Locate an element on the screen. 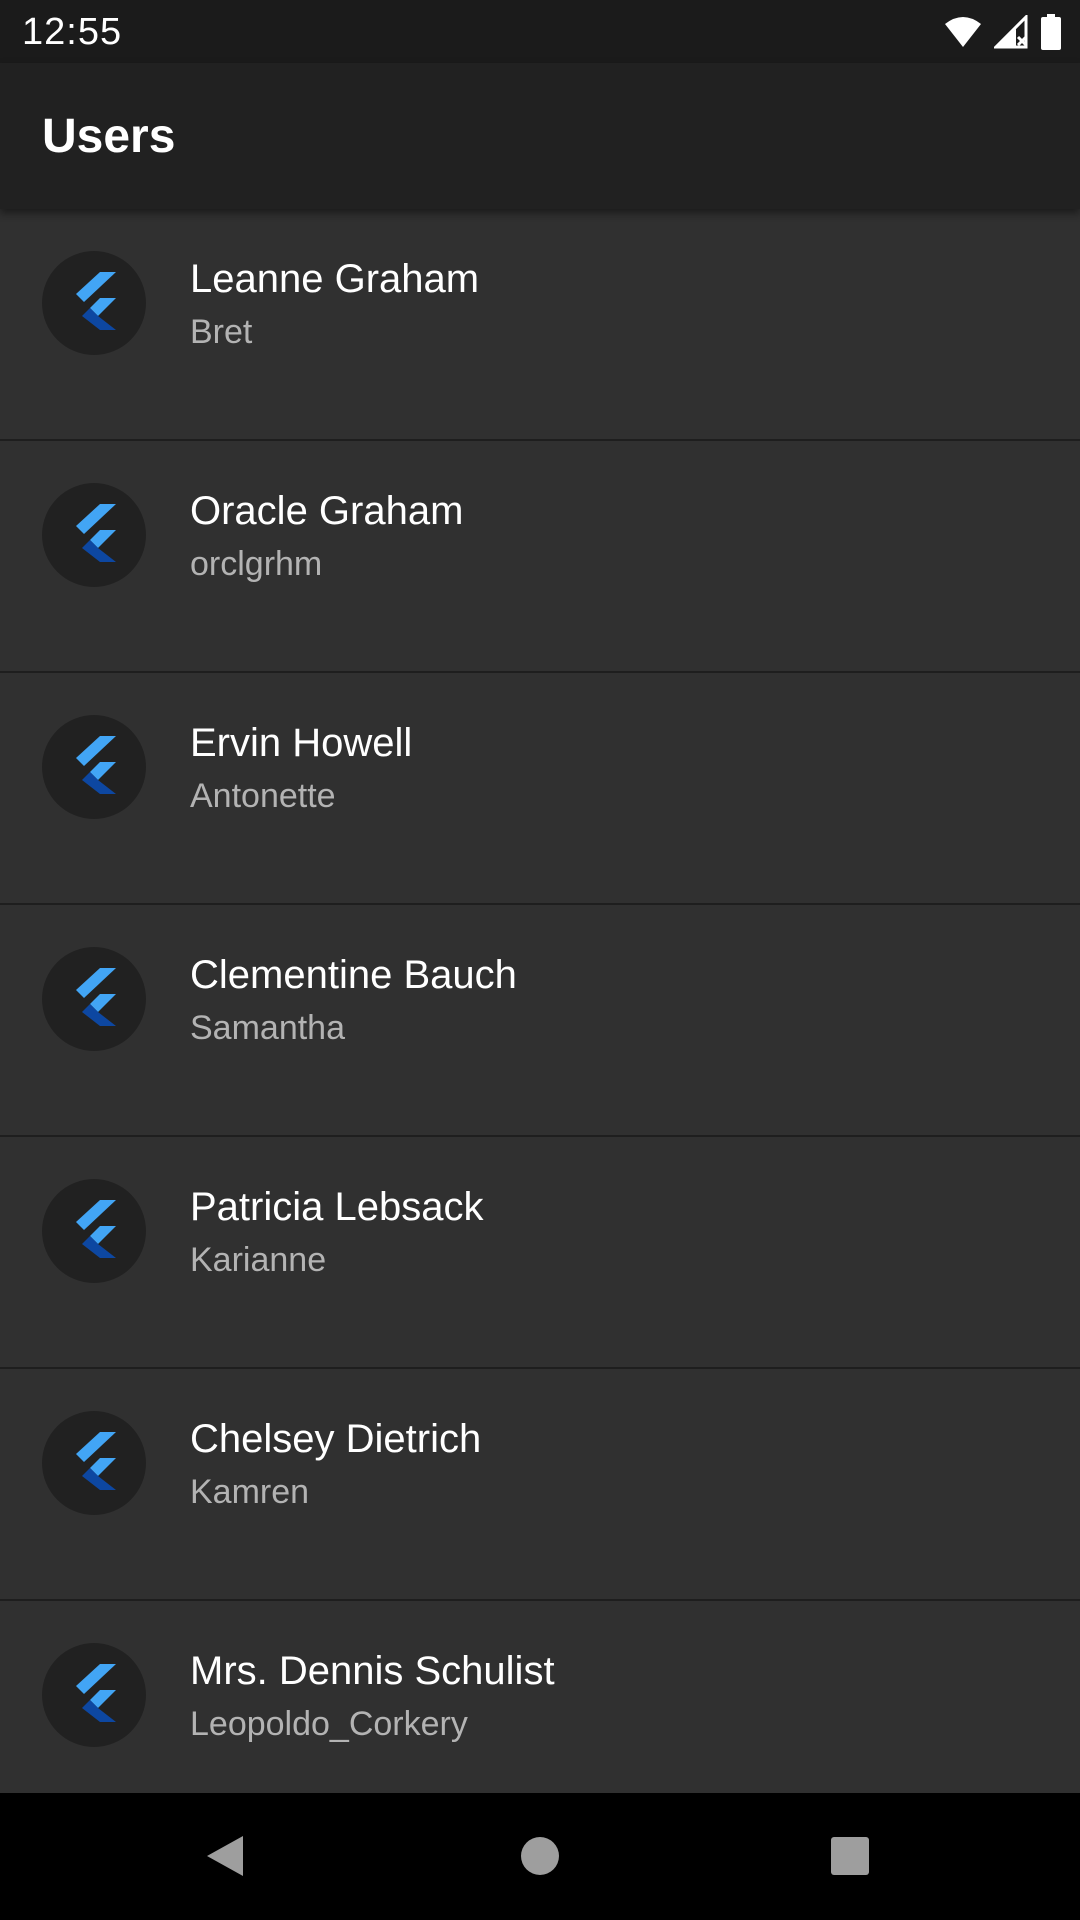 This screenshot has height=1920, width=1080. recents-button is located at coordinates (850, 1858).